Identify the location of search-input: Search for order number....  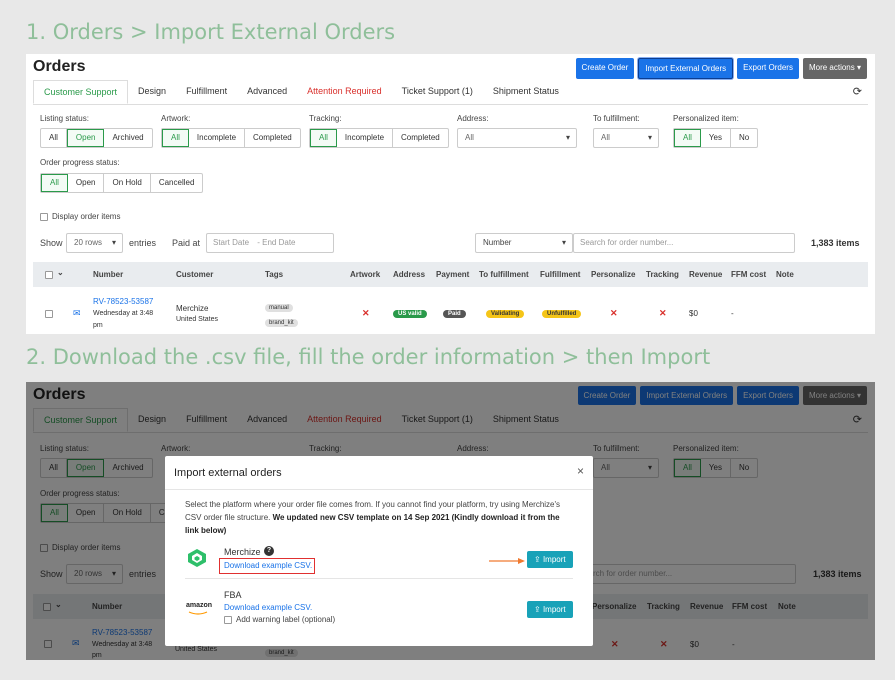
(684, 243).